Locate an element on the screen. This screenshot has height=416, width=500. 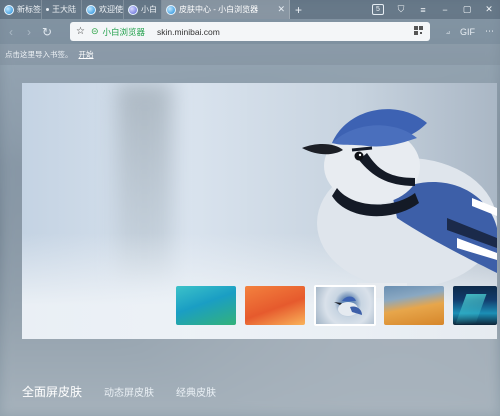
qr-code-icon is located at coordinates (418, 30).